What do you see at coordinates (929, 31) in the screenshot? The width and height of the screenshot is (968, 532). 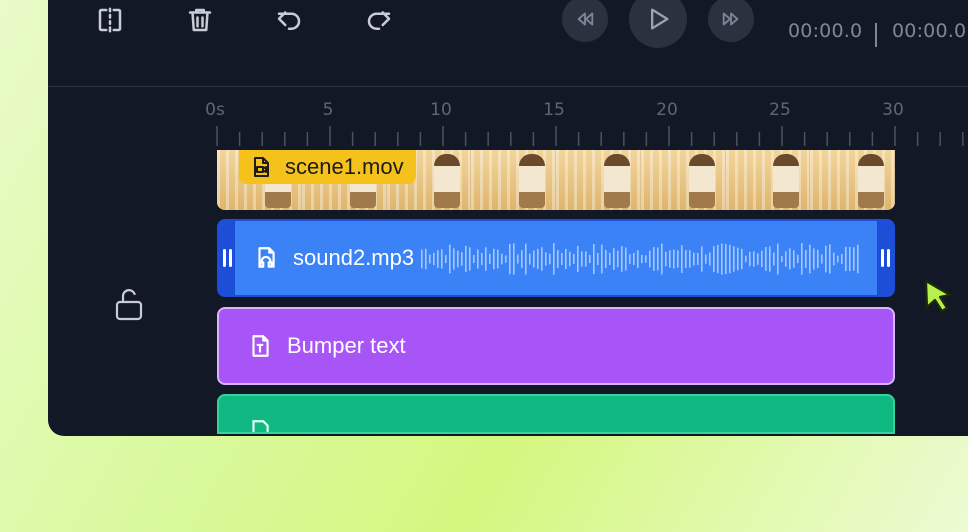 I see `total-time: 00:00.0` at bounding box center [929, 31].